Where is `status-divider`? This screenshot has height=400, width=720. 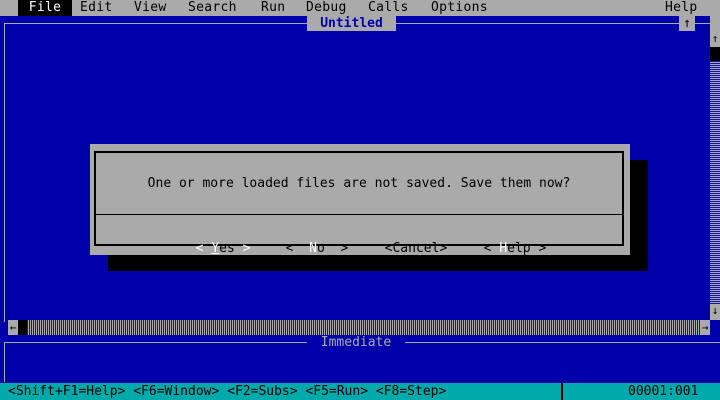
status-divider is located at coordinates (562, 391).